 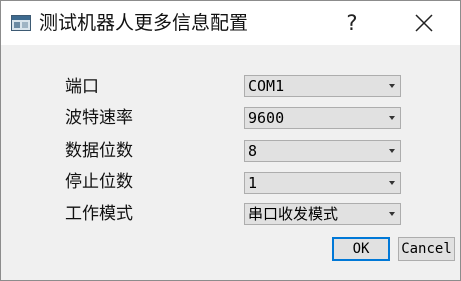 I want to click on port-label: 端口, so click(x=82, y=87).